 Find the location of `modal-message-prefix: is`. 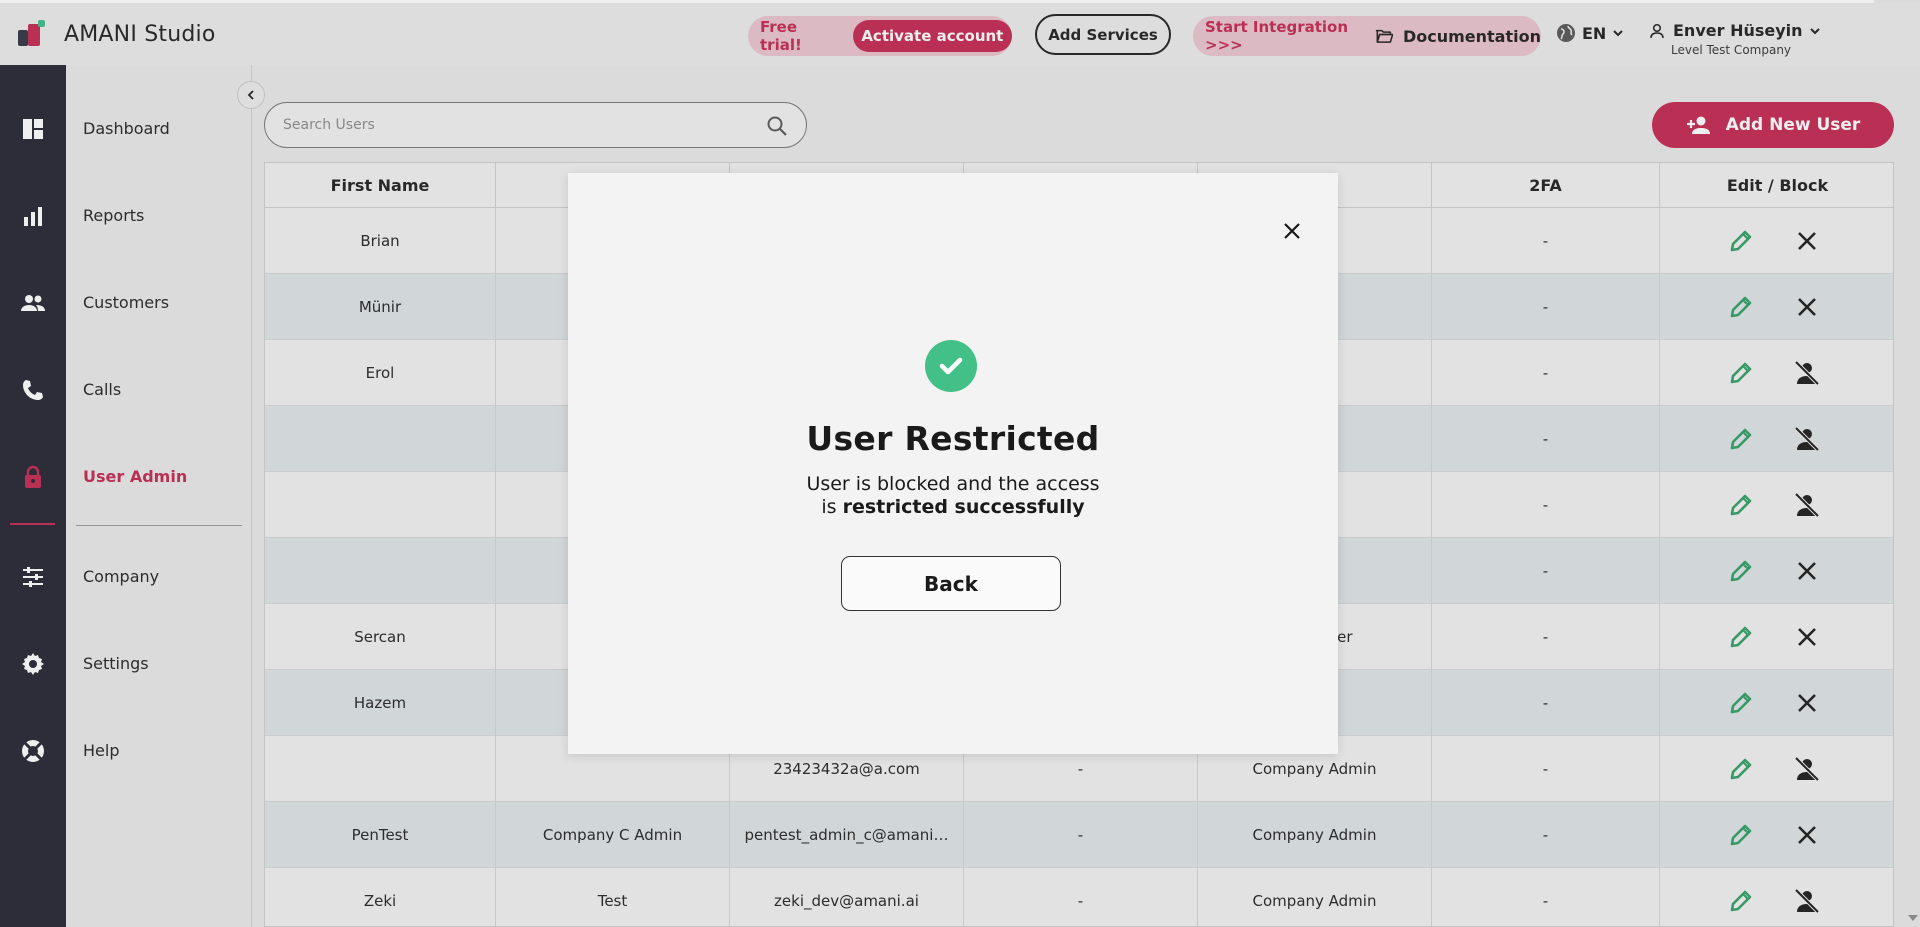

modal-message-prefix: is is located at coordinates (832, 507).